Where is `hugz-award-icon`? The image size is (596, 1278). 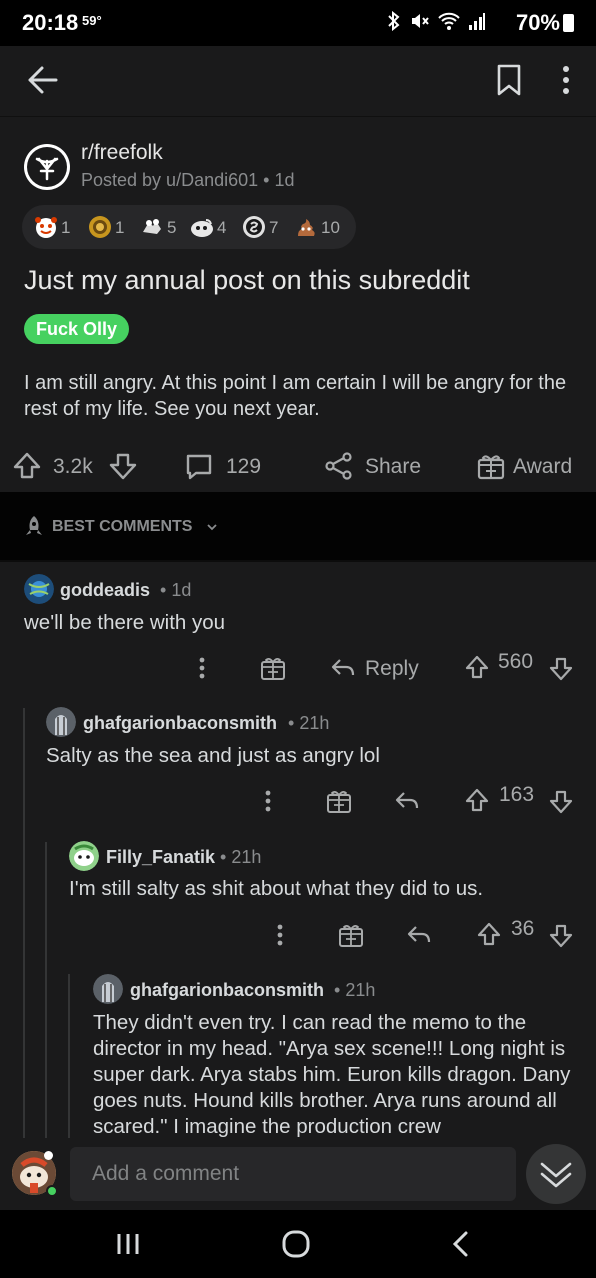 hugz-award-icon is located at coordinates (152, 226).